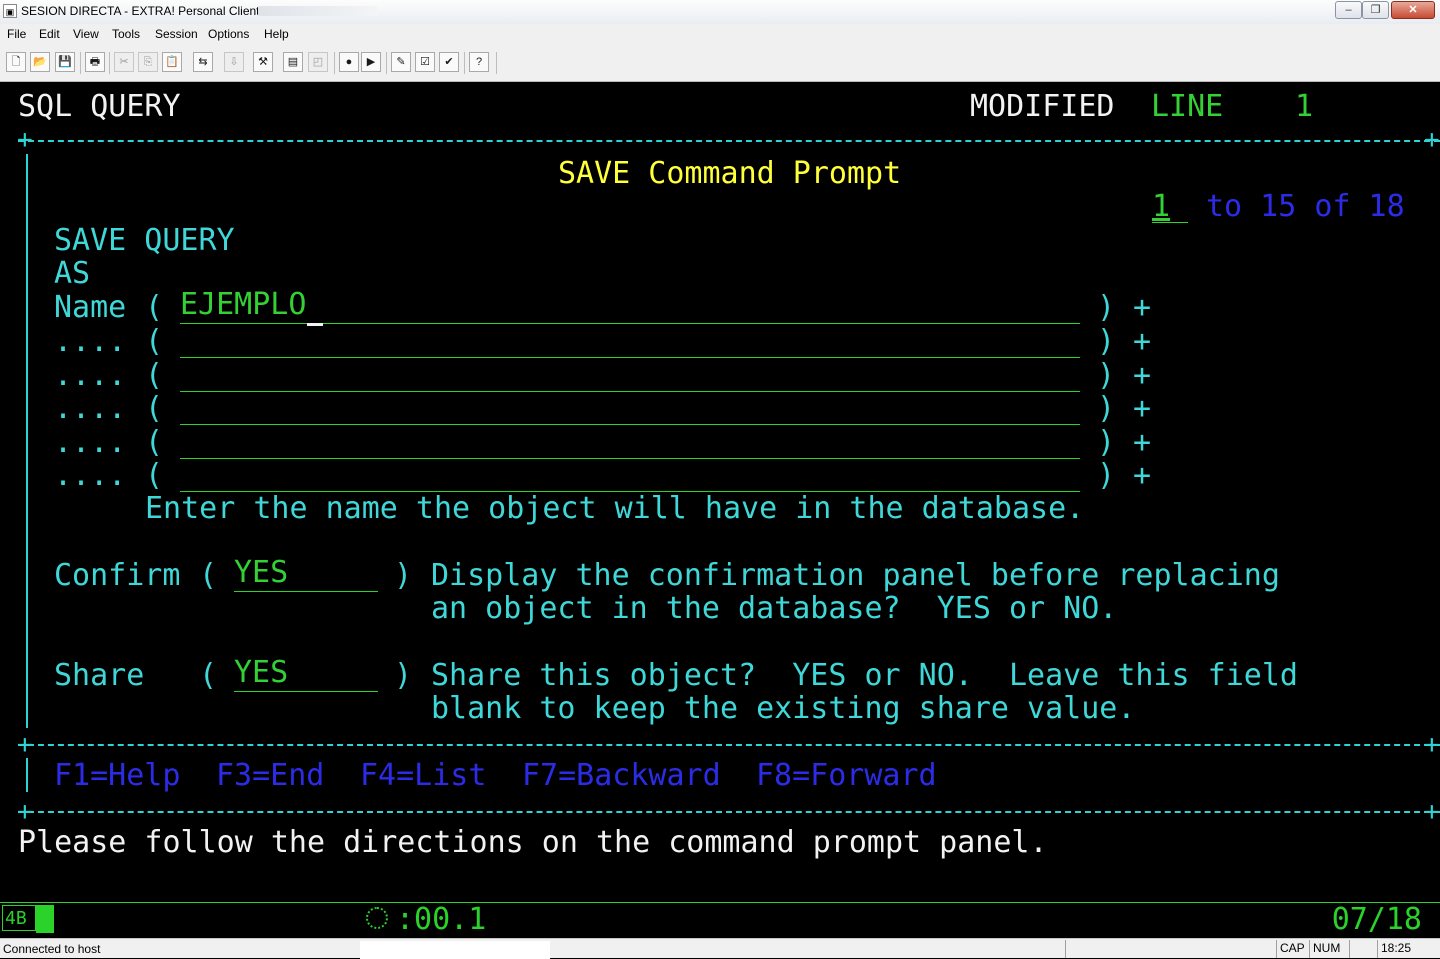  Describe the element at coordinates (10, 11) in the screenshot. I see `app-icon: ▣` at that location.